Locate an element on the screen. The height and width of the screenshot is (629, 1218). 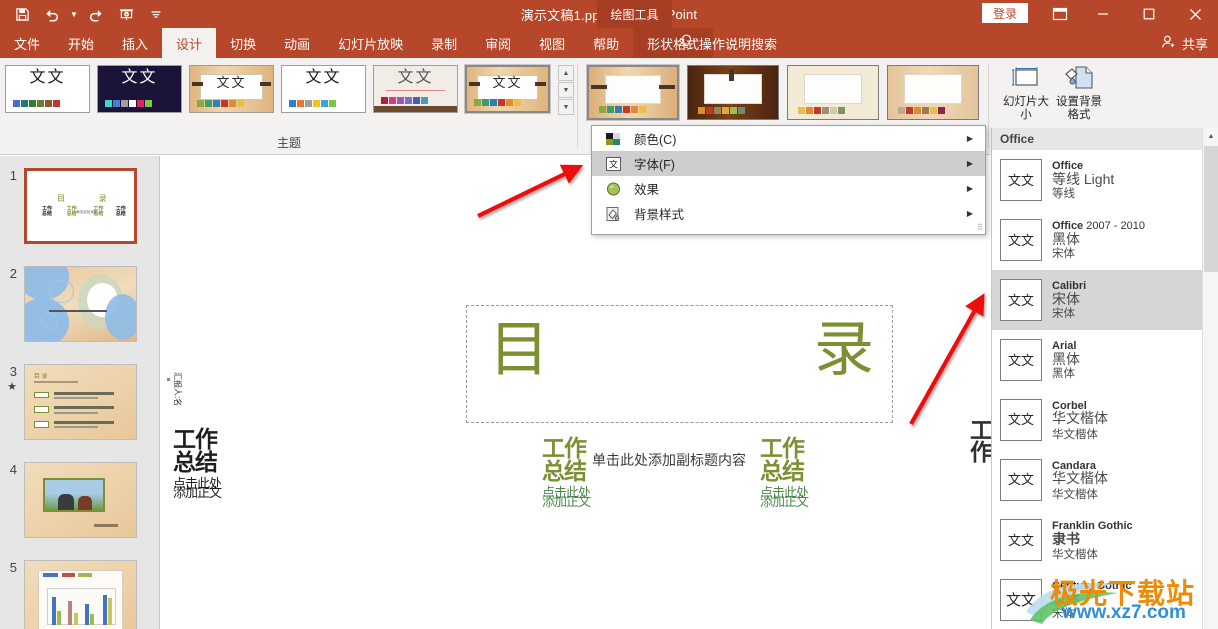
theme-wood-type: 文文 is located at coordinates (231, 89).